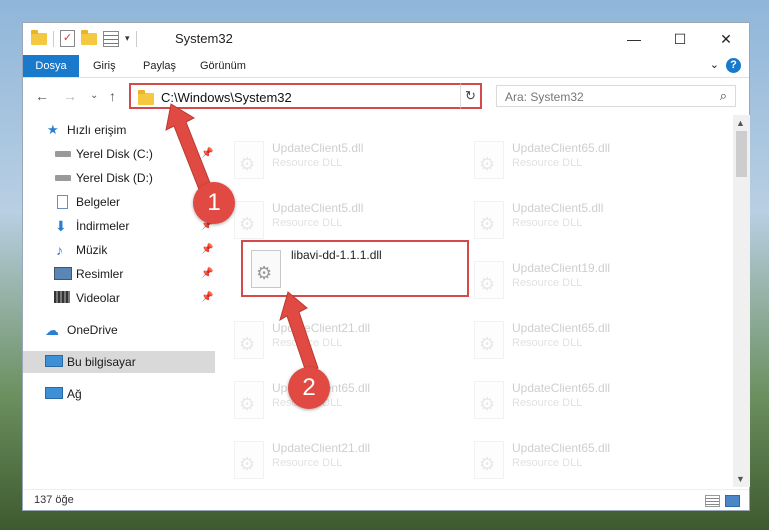 The width and height of the screenshot is (769, 530). I want to click on sidebar-item-videos: Videolar 📌, so click(119, 298).